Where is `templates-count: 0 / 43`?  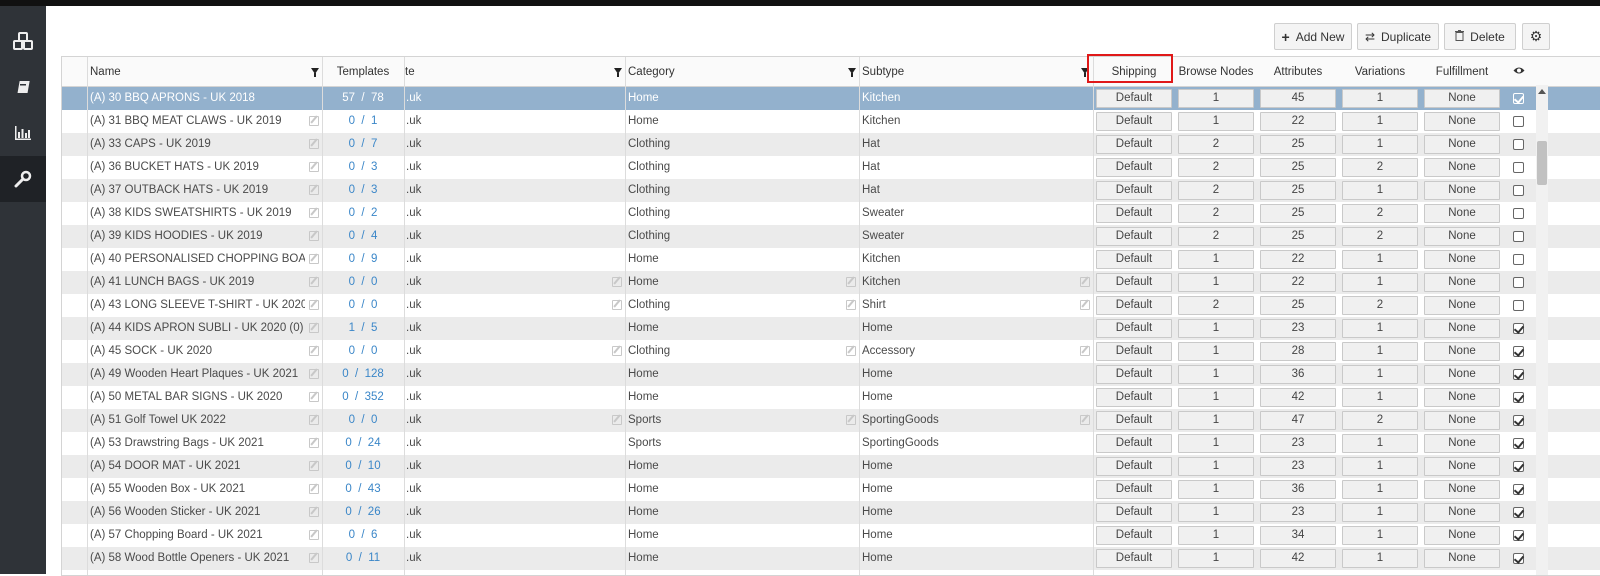
templates-count: 0 / 43 is located at coordinates (363, 489).